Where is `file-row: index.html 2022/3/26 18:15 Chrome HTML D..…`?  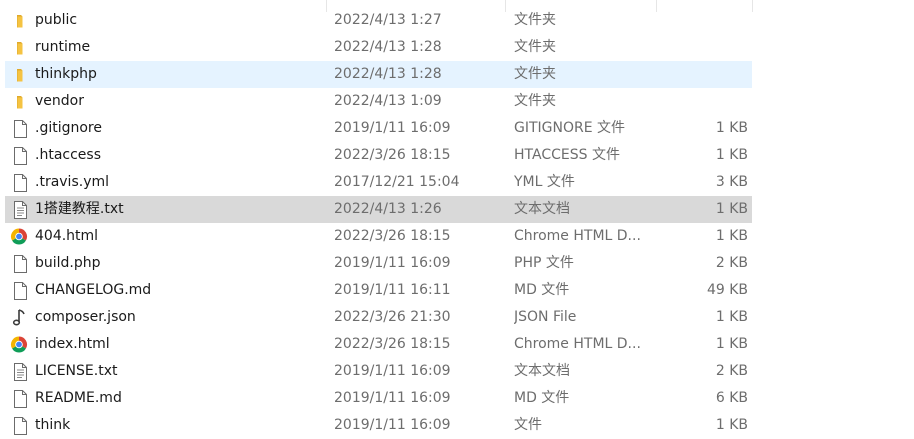
file-row: index.html 2022/3/26 18:15 Chrome HTML D..… is located at coordinates (378, 344).